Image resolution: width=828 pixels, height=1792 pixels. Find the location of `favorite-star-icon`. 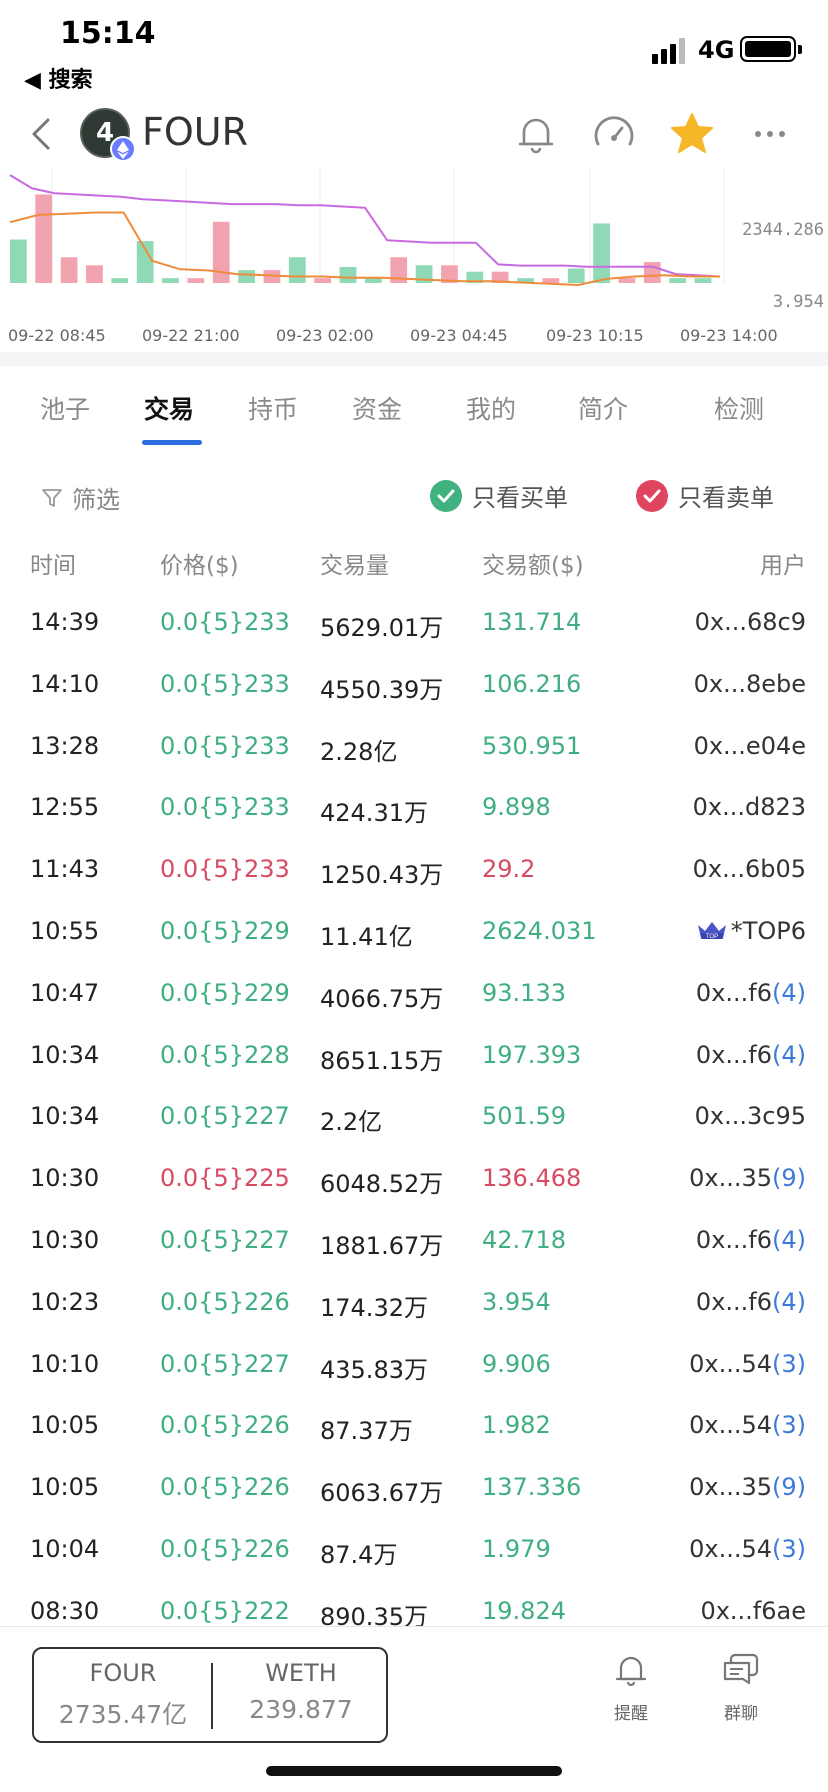

favorite-star-icon is located at coordinates (692, 134).